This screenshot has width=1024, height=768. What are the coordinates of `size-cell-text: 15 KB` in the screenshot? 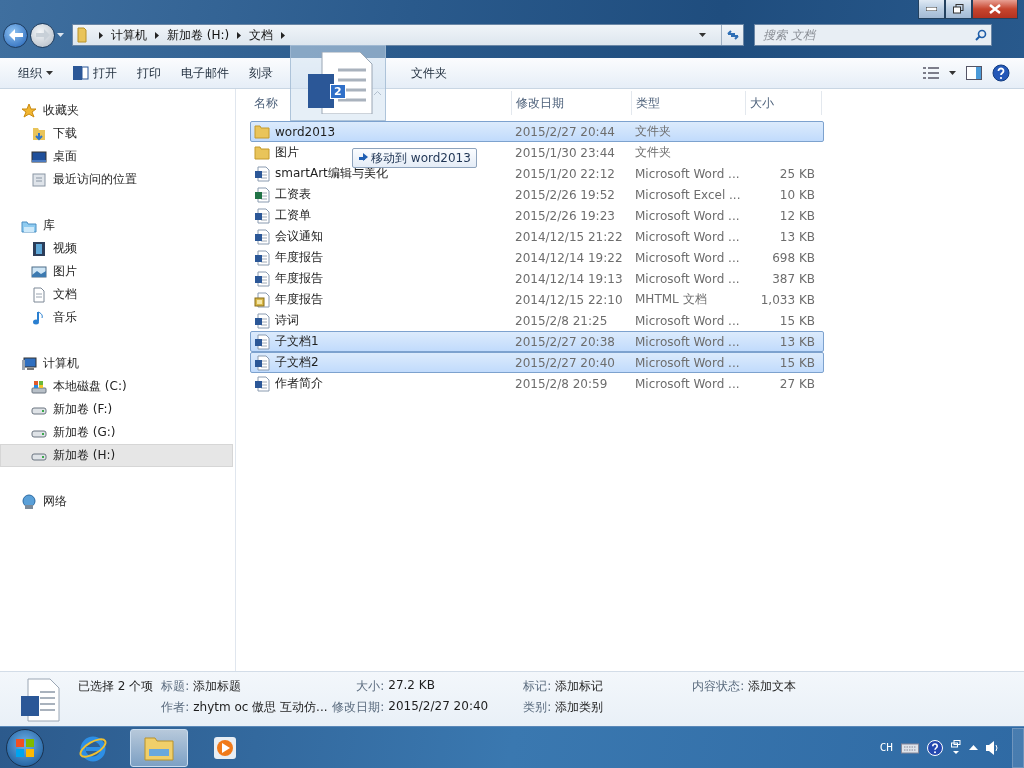 It's located at (797, 362).